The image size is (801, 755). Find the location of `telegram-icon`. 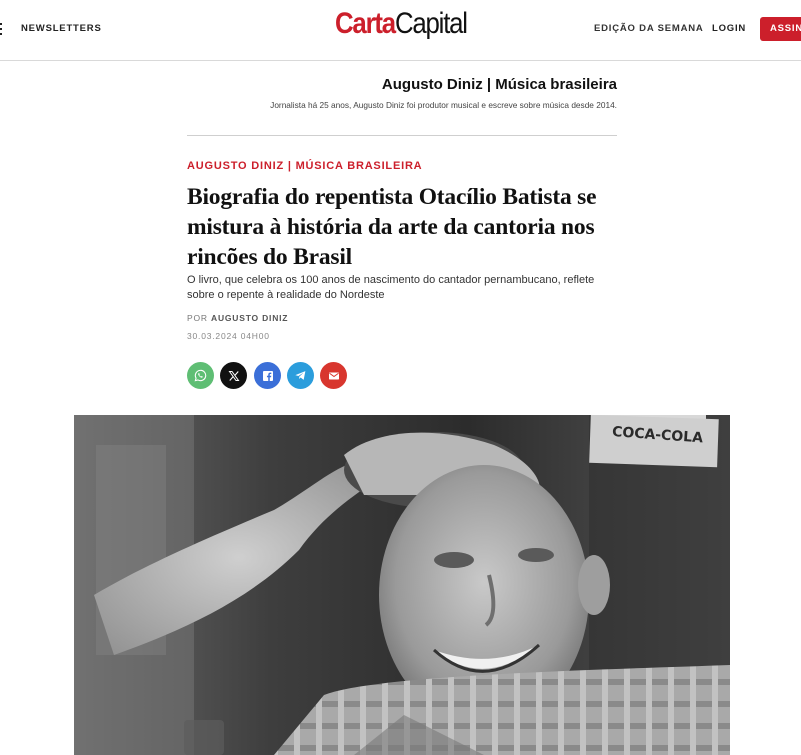

telegram-icon is located at coordinates (300, 375).